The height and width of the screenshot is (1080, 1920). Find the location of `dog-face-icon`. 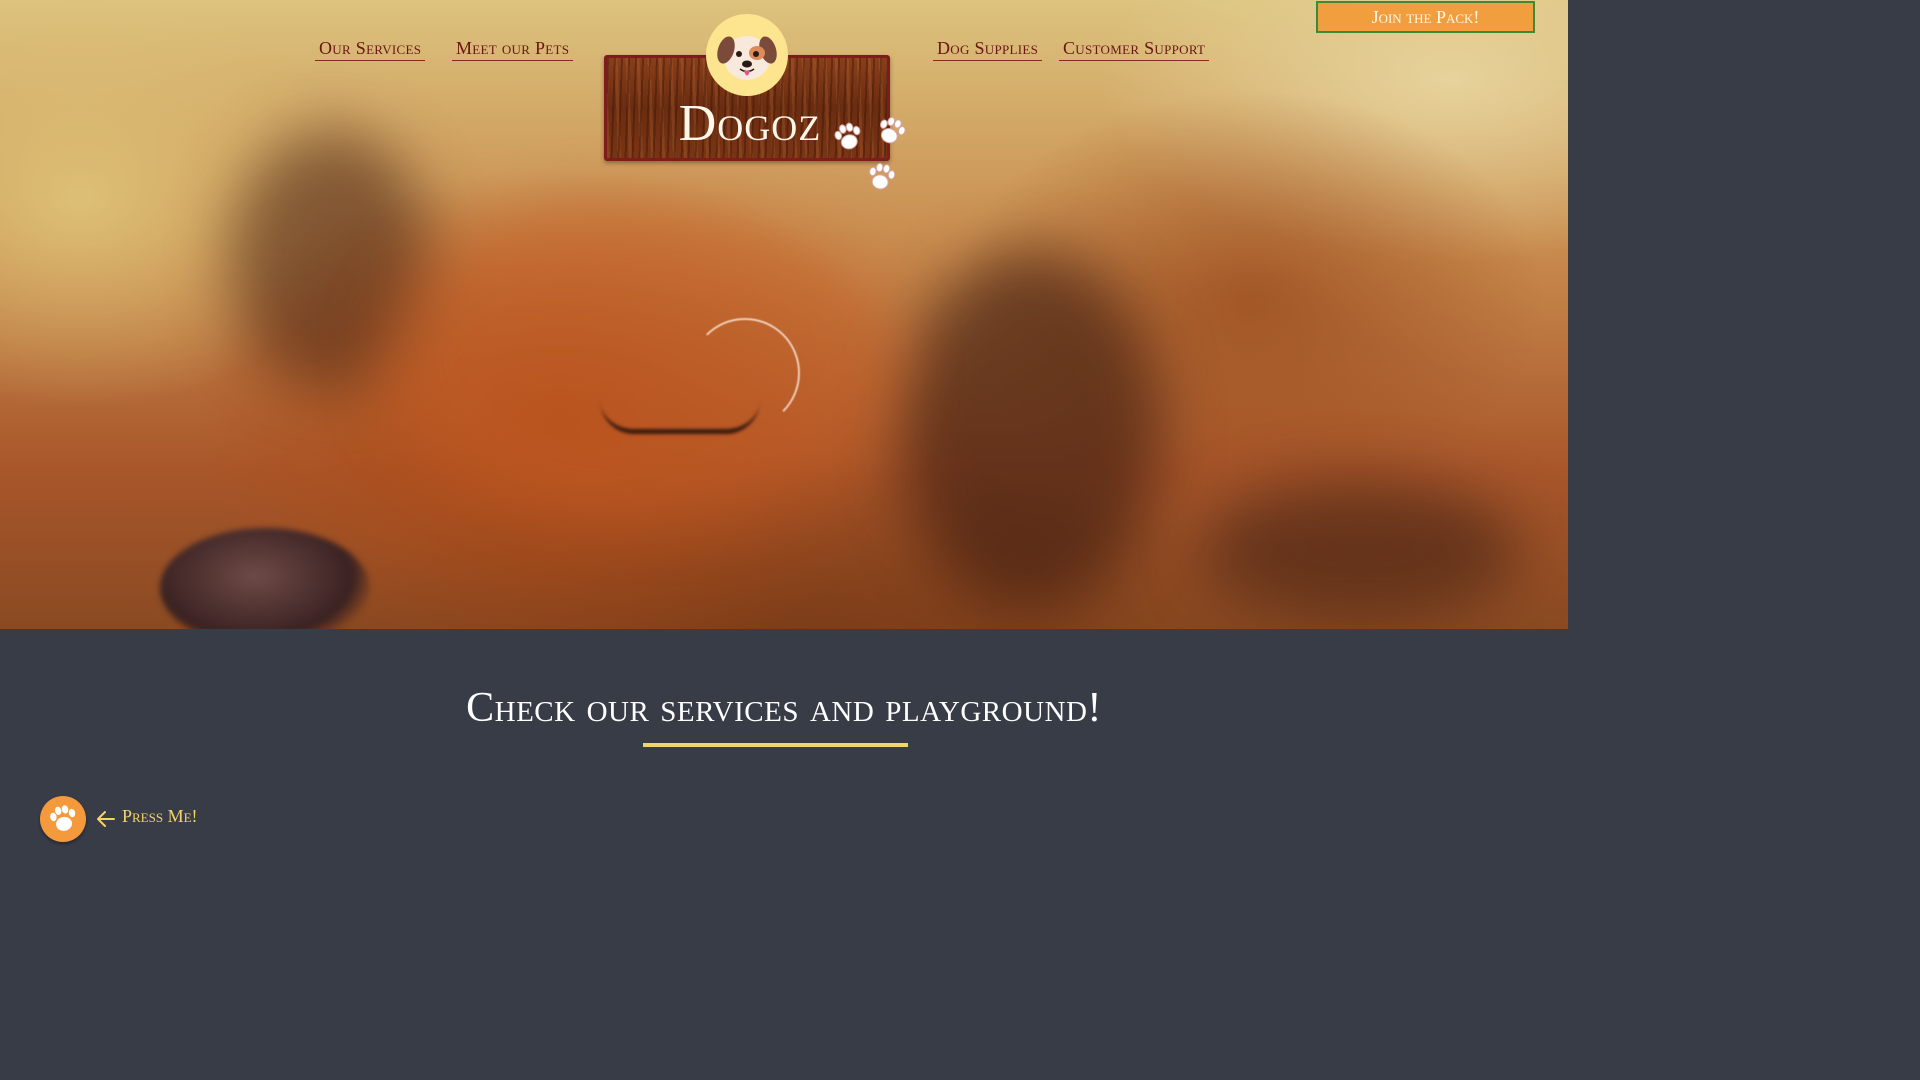

dog-face-icon is located at coordinates (747, 55).